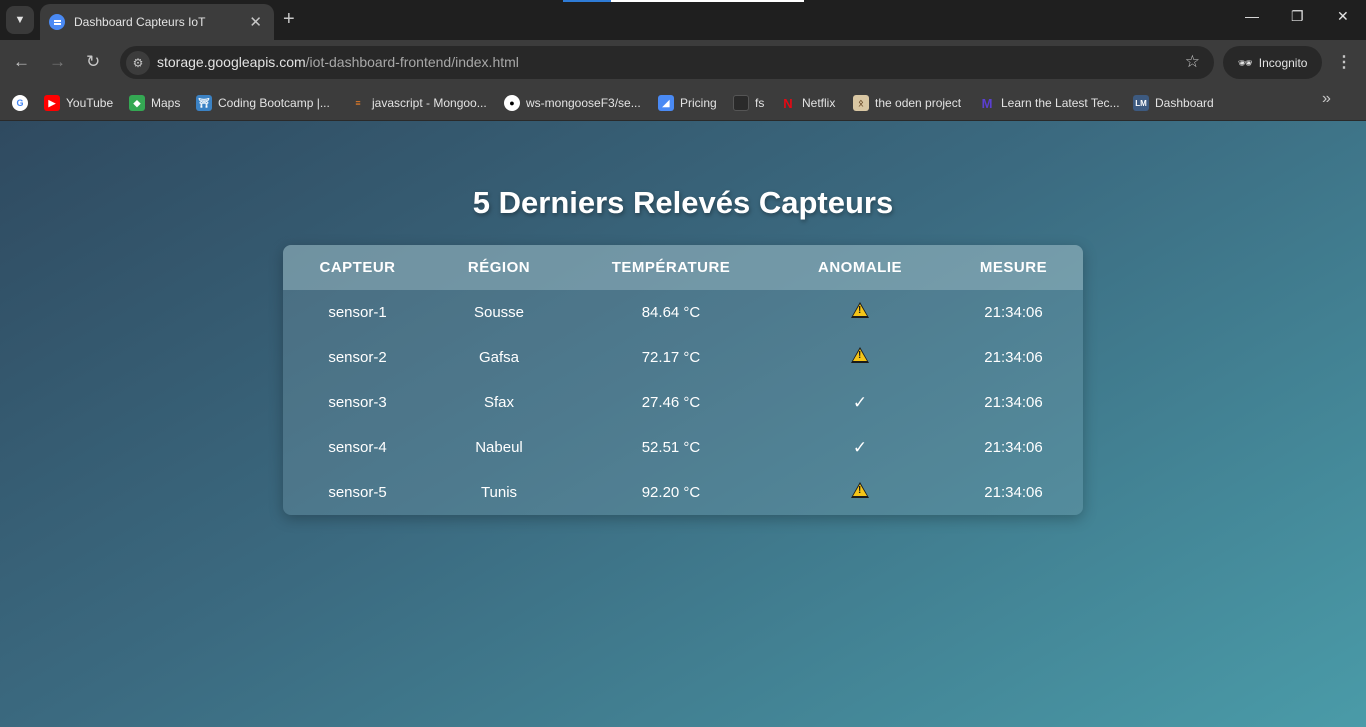  I want to click on table-row: sensor-2 Gafsa 72.17 °C 21:34:06, so click(683, 357).